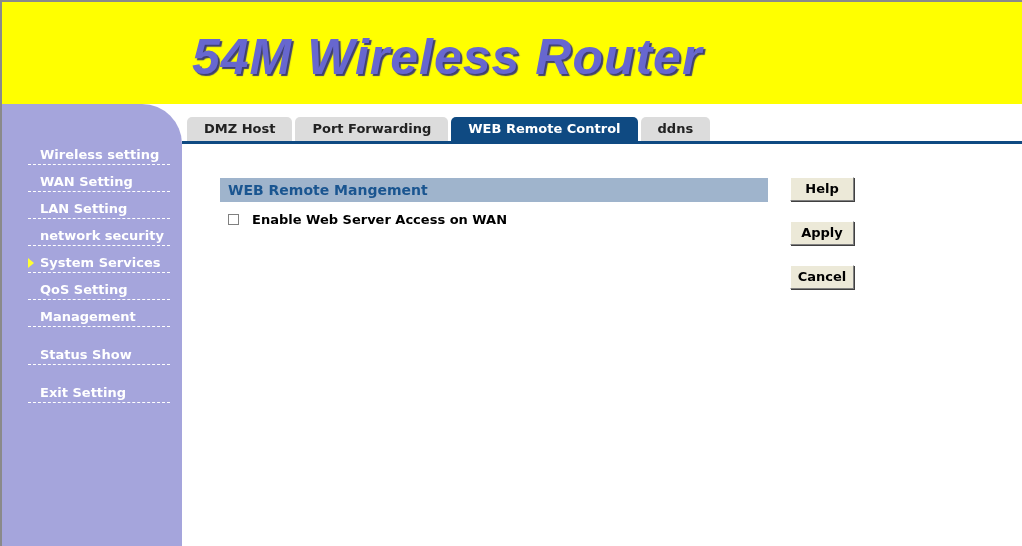  Describe the element at coordinates (233, 220) in the screenshot. I see `checkbox` at that location.